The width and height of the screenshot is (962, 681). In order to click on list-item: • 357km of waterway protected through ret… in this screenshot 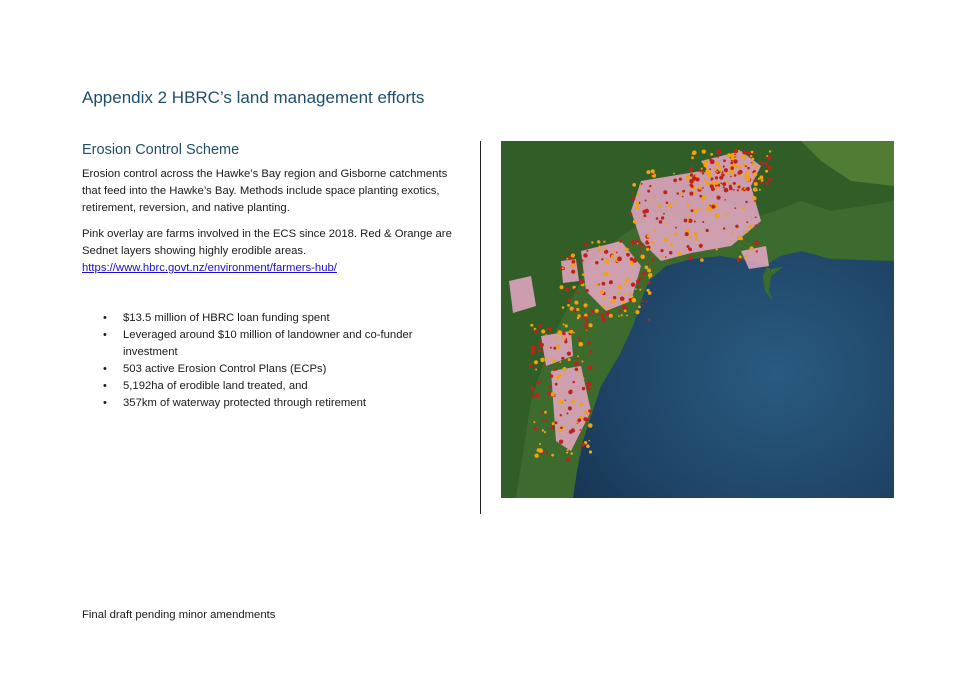, I will do `click(280, 403)`.